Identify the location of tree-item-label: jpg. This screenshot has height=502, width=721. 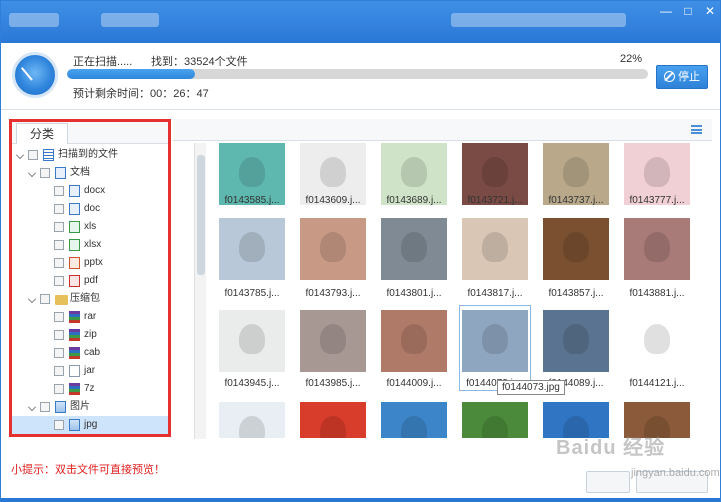
(91, 424).